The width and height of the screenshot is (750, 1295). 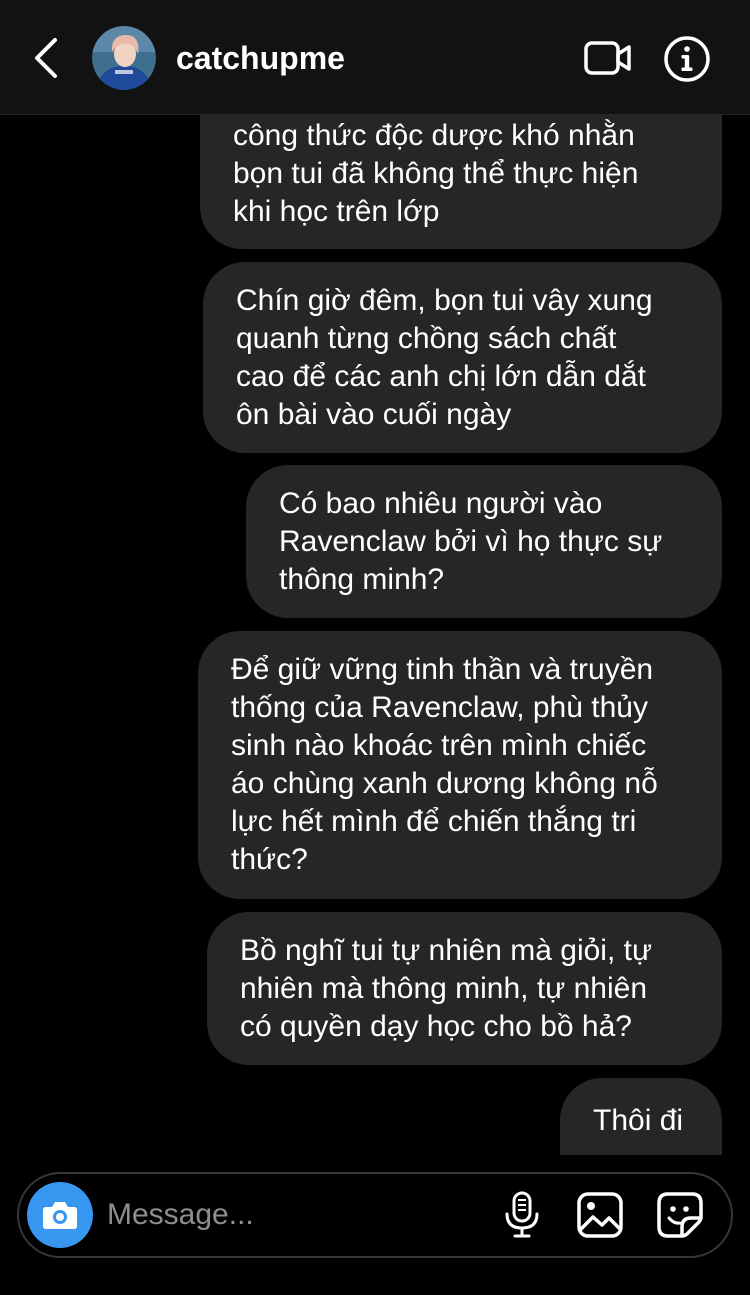 I want to click on video-call-button, so click(x=608, y=58).